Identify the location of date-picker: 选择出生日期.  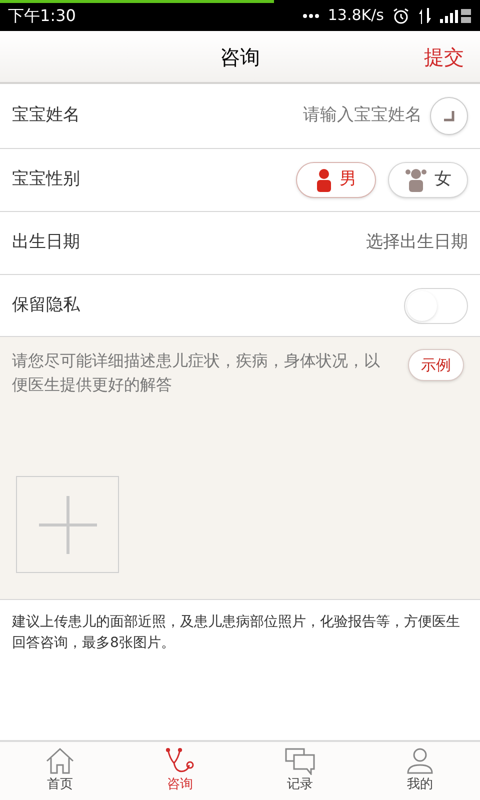
(417, 243).